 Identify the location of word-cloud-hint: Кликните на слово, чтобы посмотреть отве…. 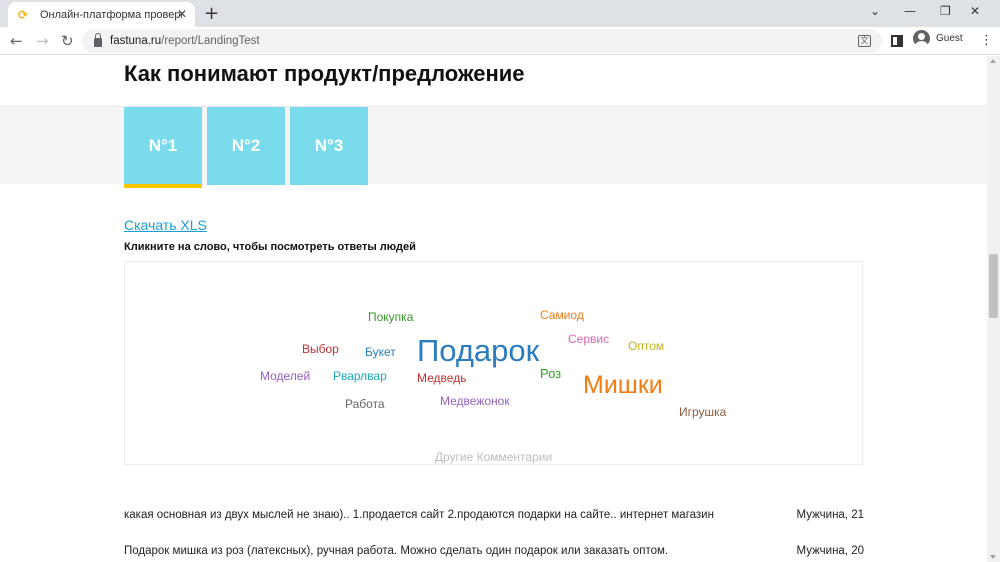
(270, 247).